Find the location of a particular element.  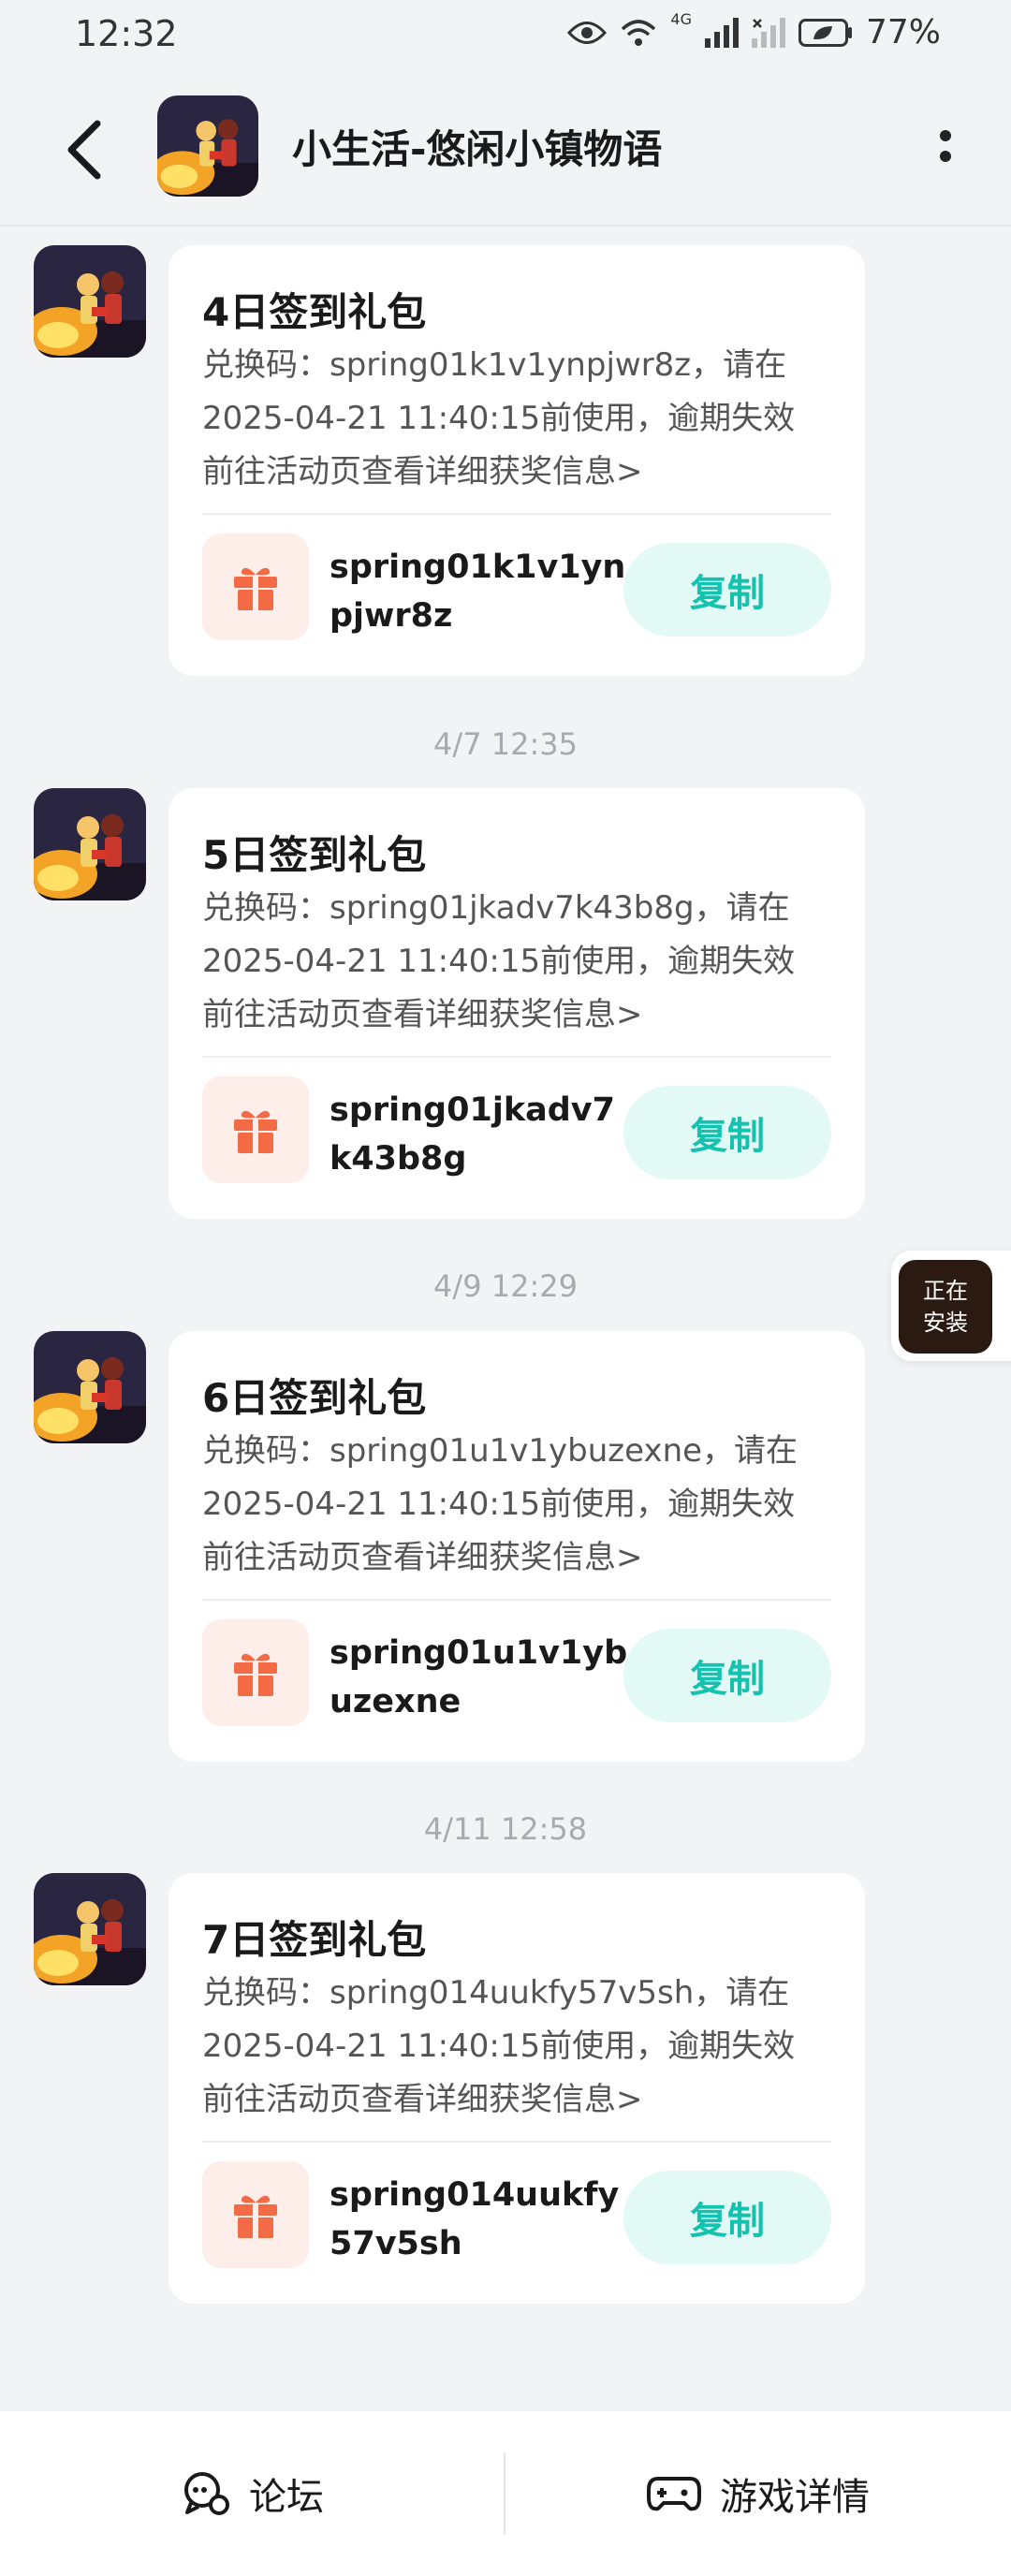

redeem-code-line: 兑换码：spring01jkadv7k43b8g，请在 is located at coordinates (496, 908).